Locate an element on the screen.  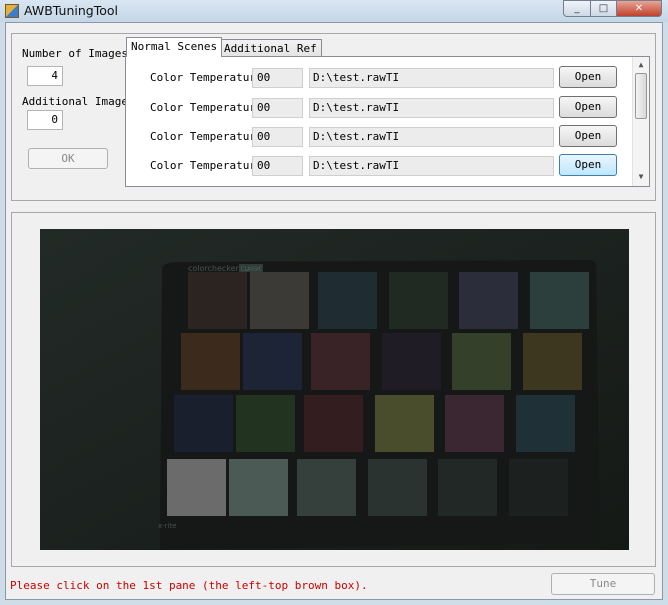
number-of-images-label: Number of Images is located at coordinates (75, 53).